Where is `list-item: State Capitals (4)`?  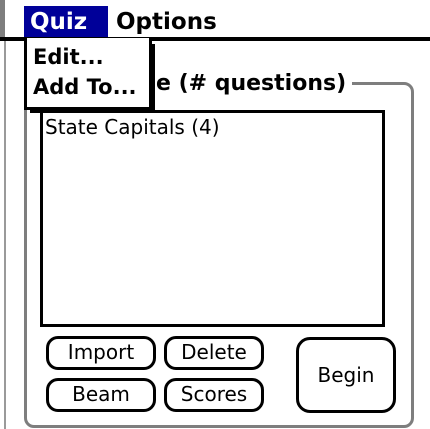 list-item: State Capitals (4) is located at coordinates (132, 127).